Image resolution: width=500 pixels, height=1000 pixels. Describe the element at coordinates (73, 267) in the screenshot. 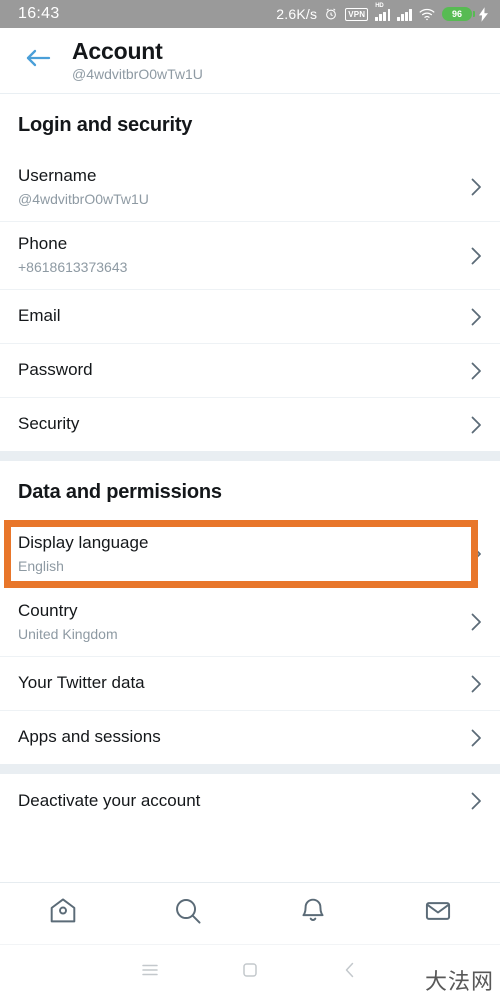

I see `row-value: +8618613373643` at that location.